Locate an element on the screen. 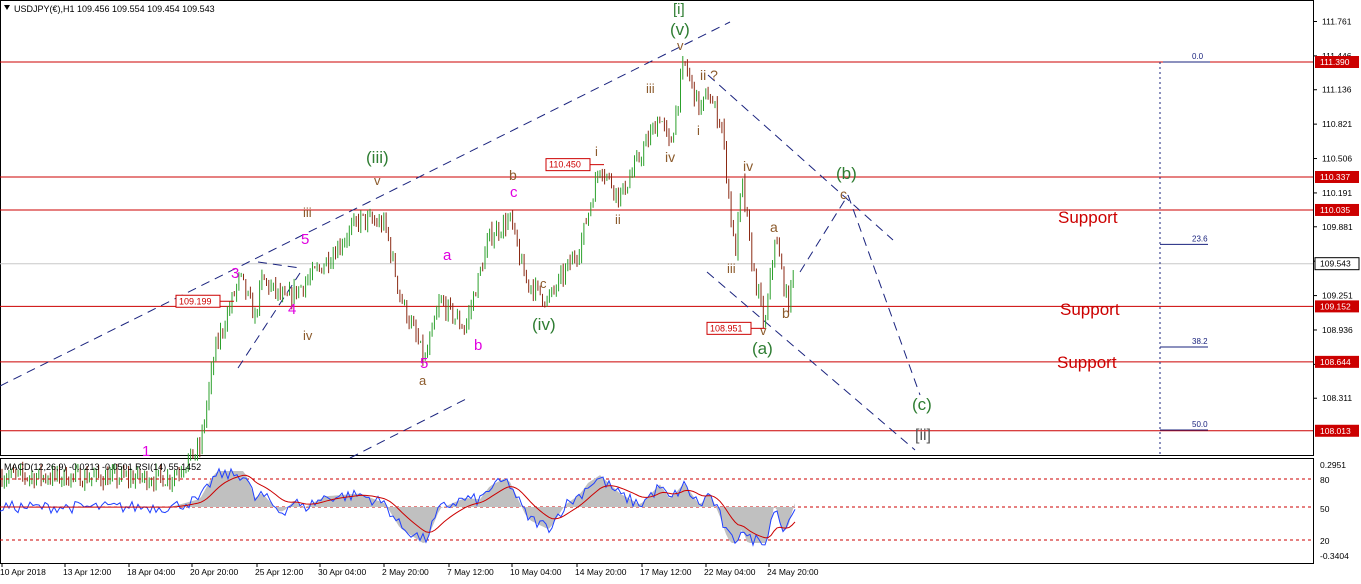  price-box-label: 108.951 is located at coordinates (726, 328).